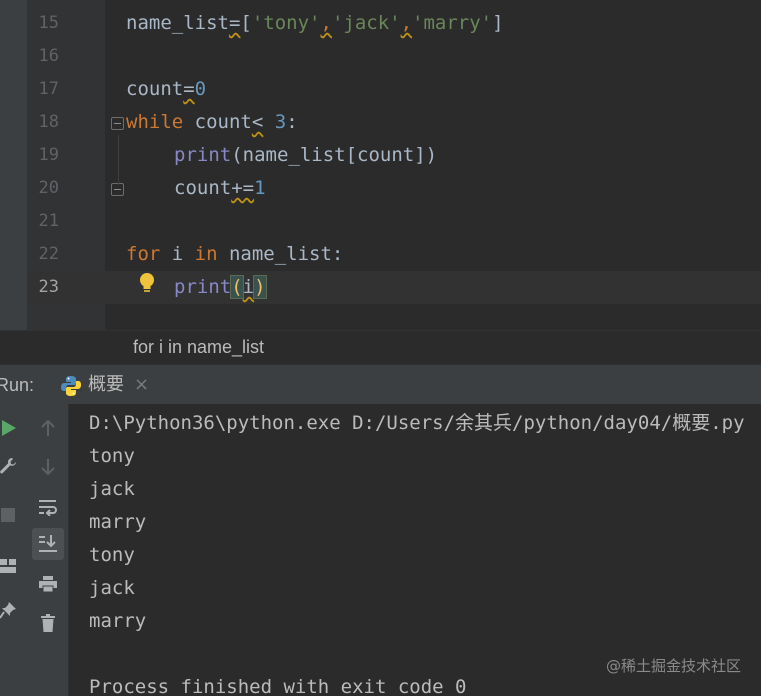 This screenshot has width=761, height=696. I want to click on code-text: while count< 3:, so click(212, 122).